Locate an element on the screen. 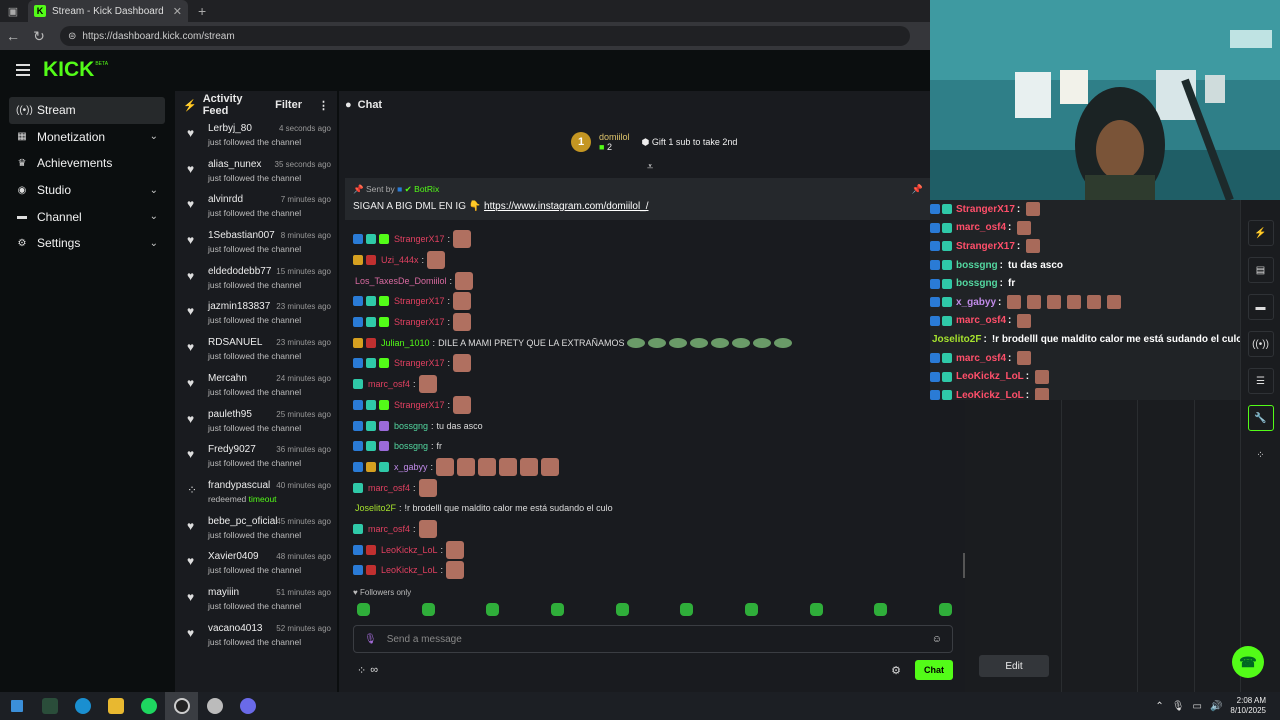 This screenshot has width=1280, height=720. sidebar-item-channel: ▬ Channel ⌄ is located at coordinates (87, 216).